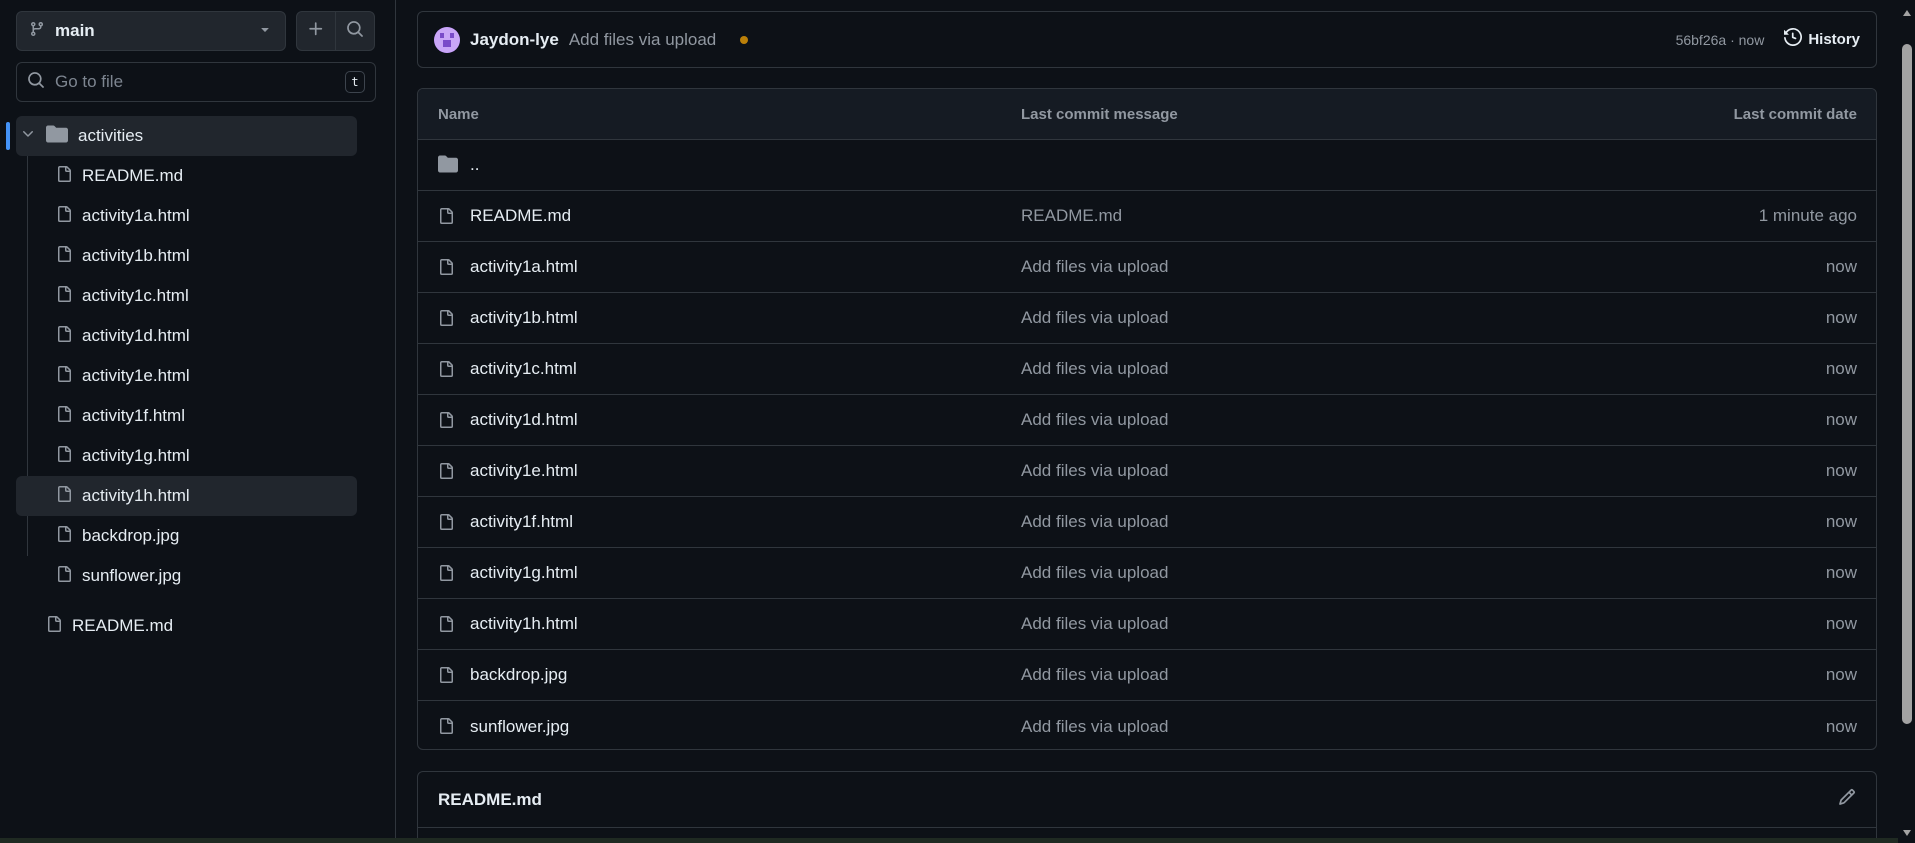 The width and height of the screenshot is (1915, 843). I want to click on file-name-link: activity1b.html, so click(524, 318).